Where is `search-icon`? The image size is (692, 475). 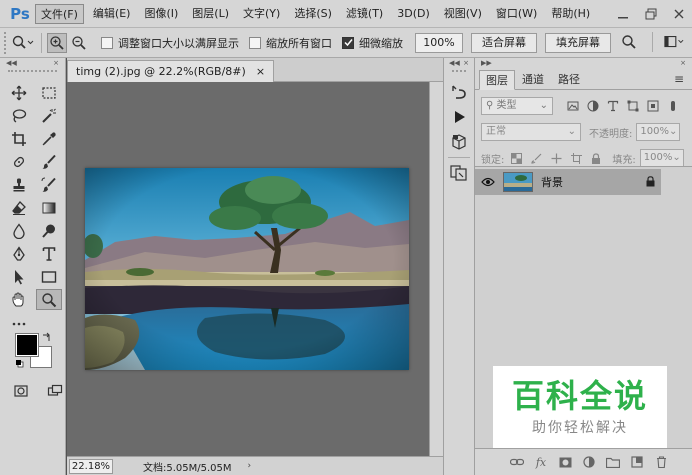
search-icon is located at coordinates (629, 42).